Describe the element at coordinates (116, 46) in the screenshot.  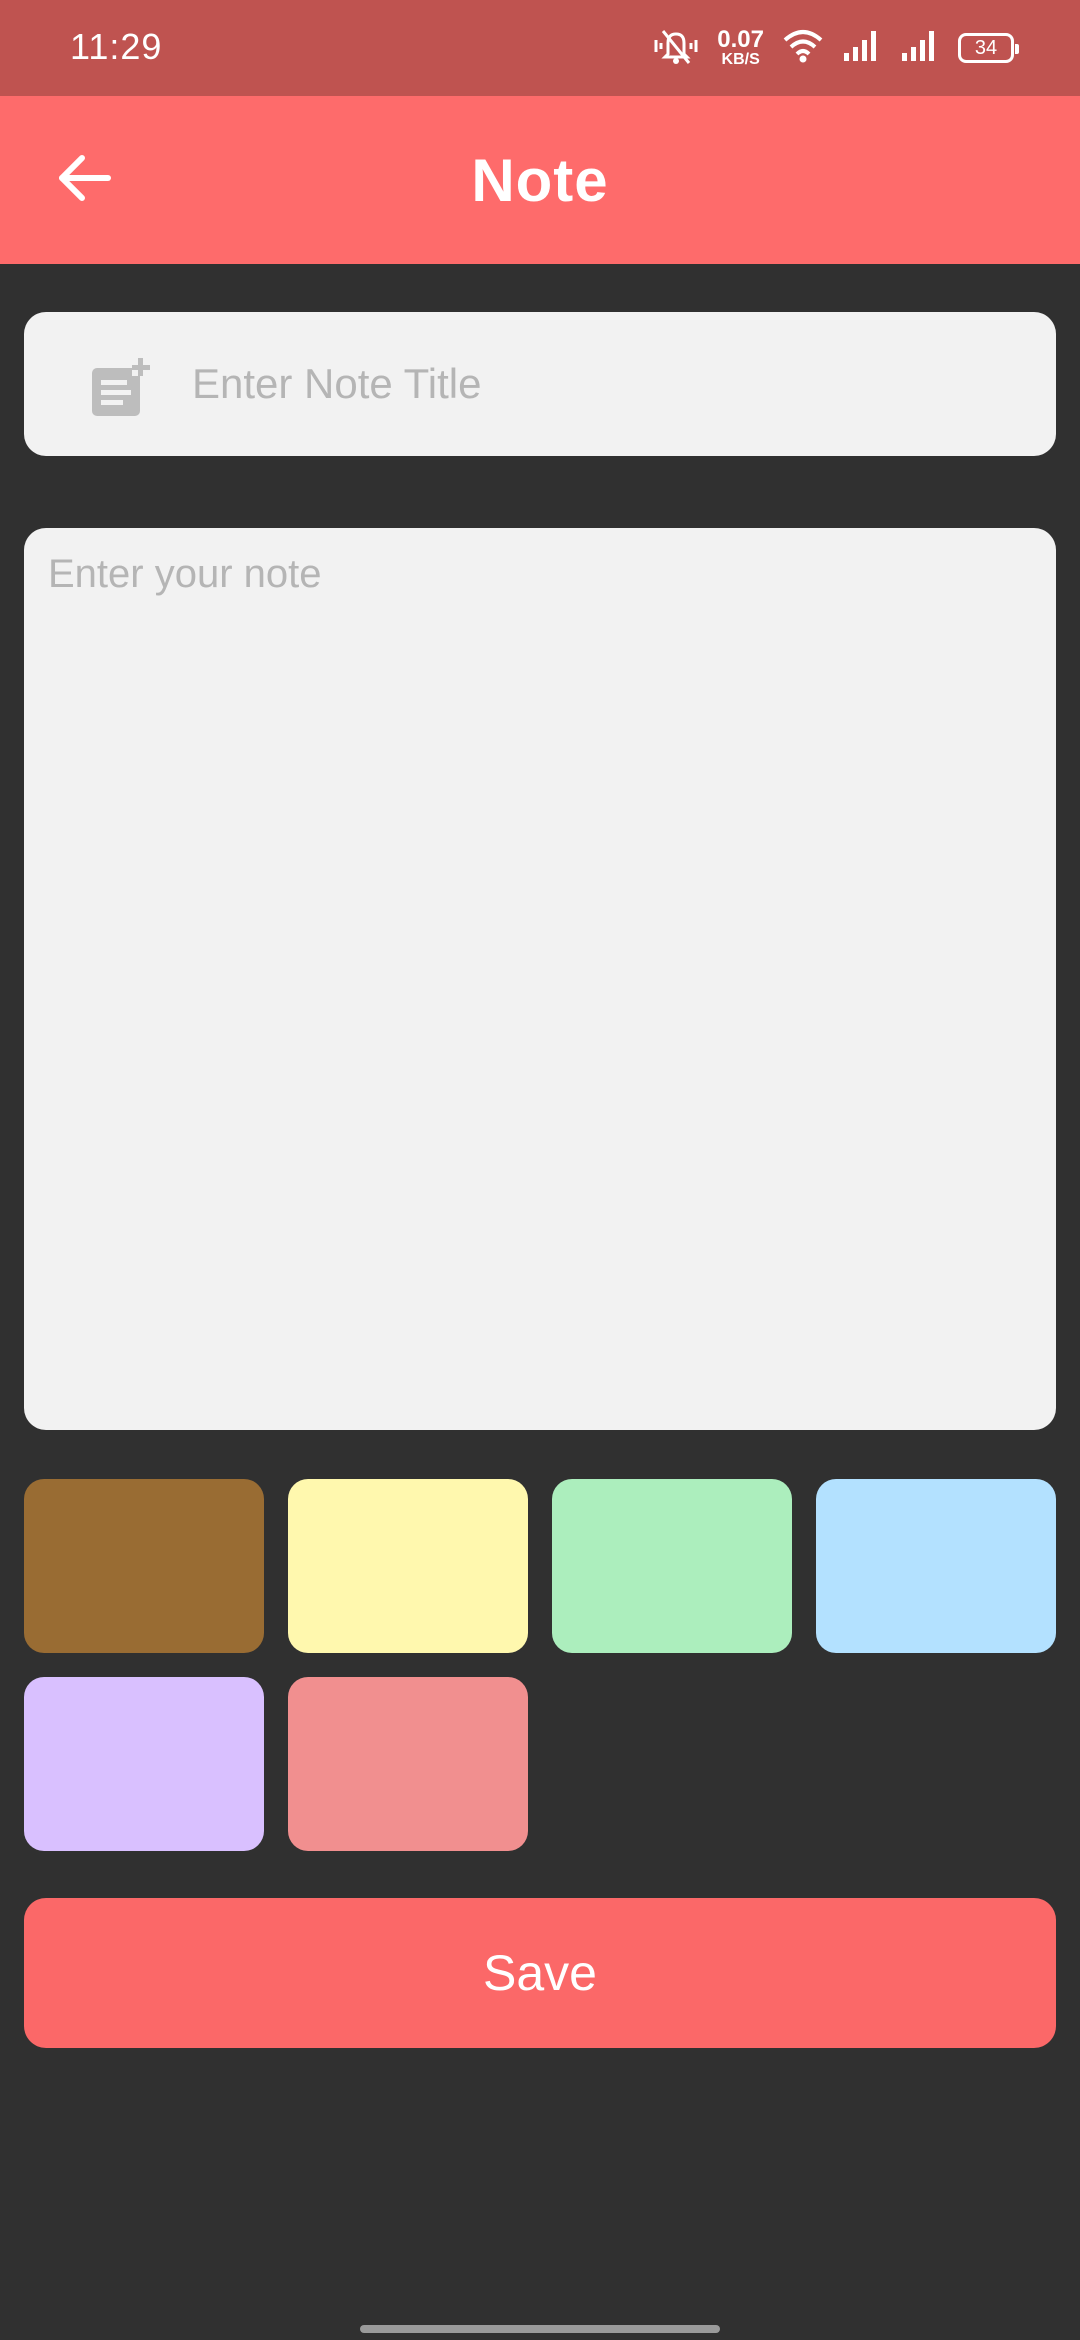
I see `status-time: 11:29` at that location.